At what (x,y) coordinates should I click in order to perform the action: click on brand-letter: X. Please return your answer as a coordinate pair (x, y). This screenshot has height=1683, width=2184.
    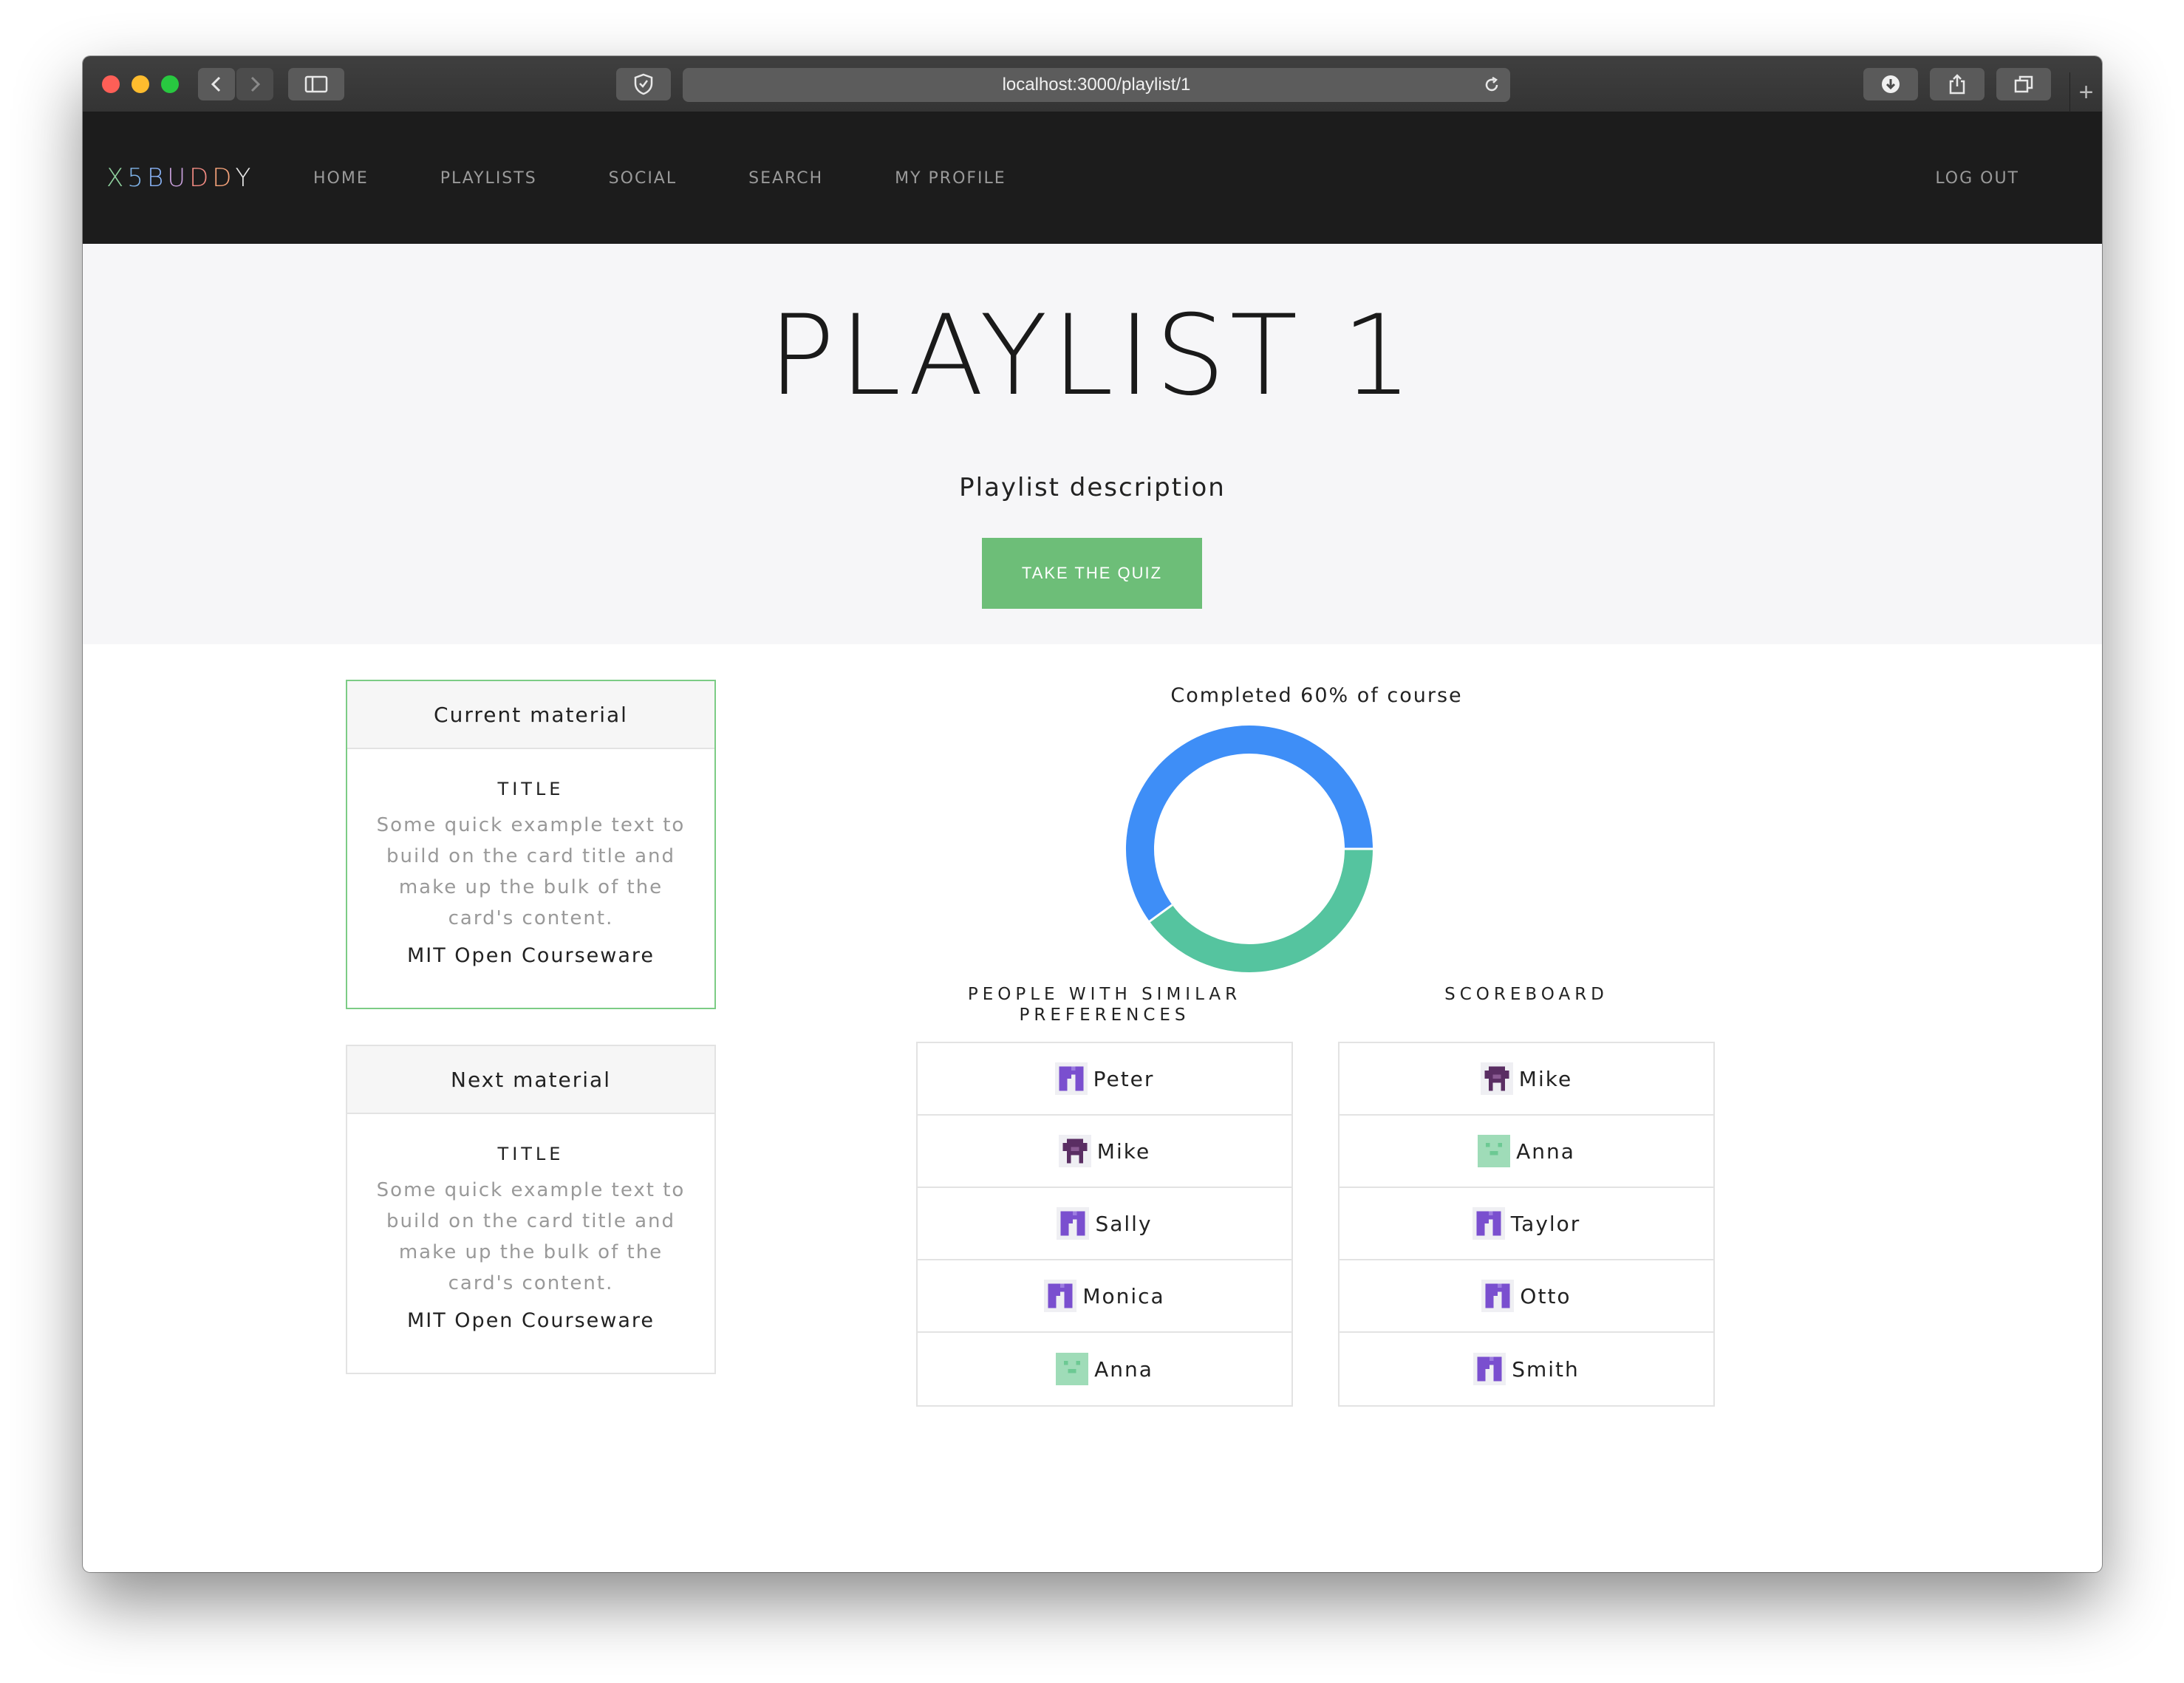
    Looking at the image, I should click on (117, 178).